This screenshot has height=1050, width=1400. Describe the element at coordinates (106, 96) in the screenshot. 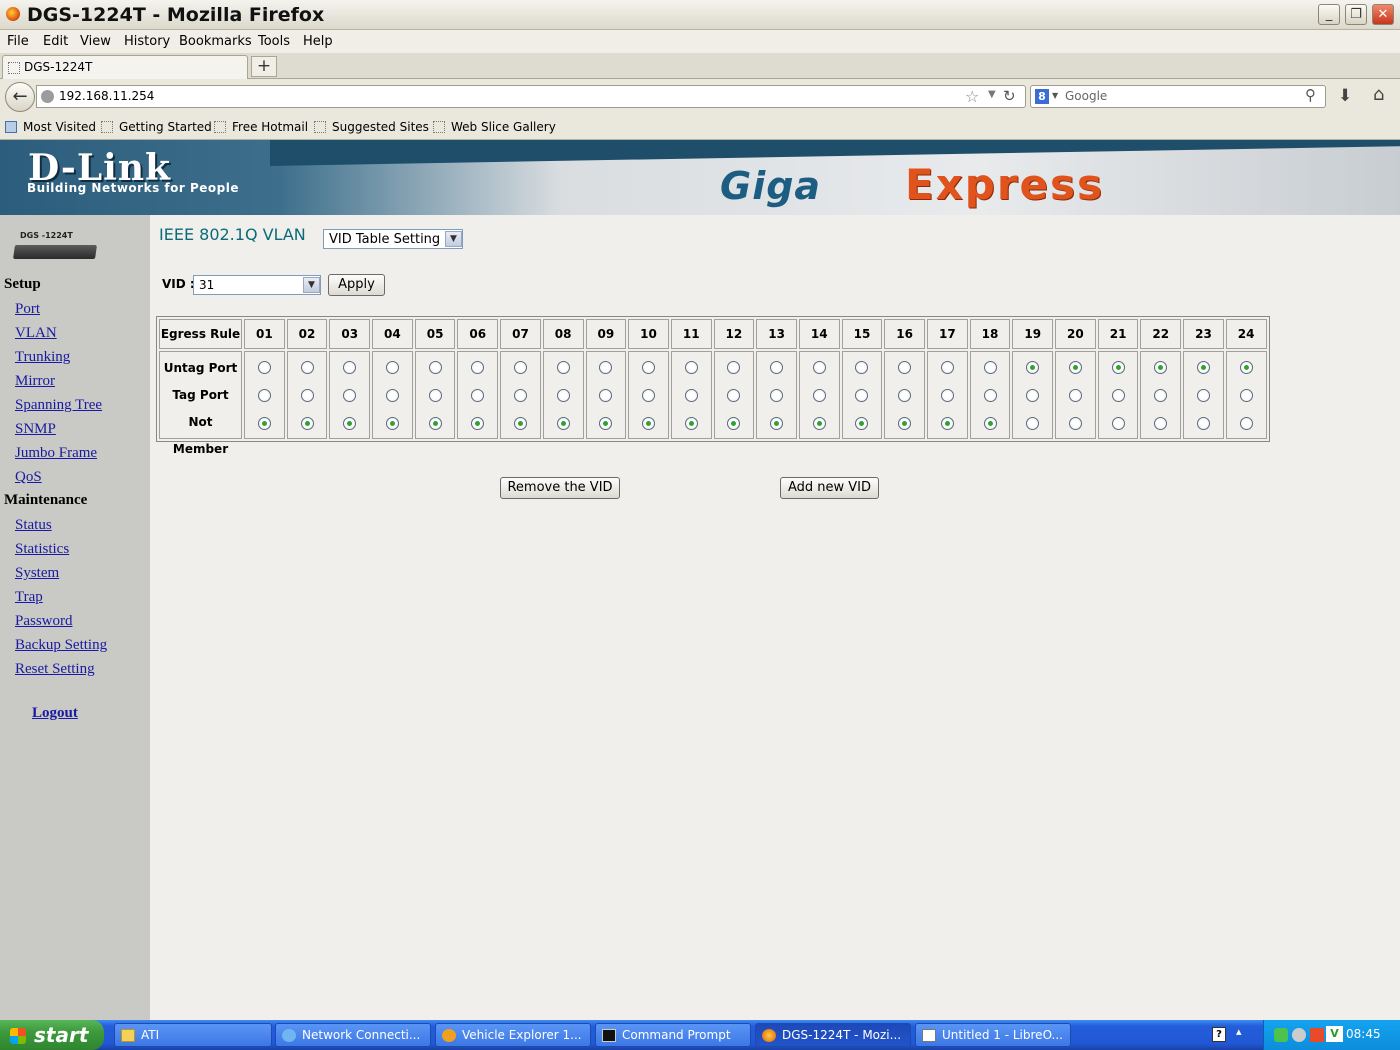

I see `url-text: 192.168.11.254` at that location.